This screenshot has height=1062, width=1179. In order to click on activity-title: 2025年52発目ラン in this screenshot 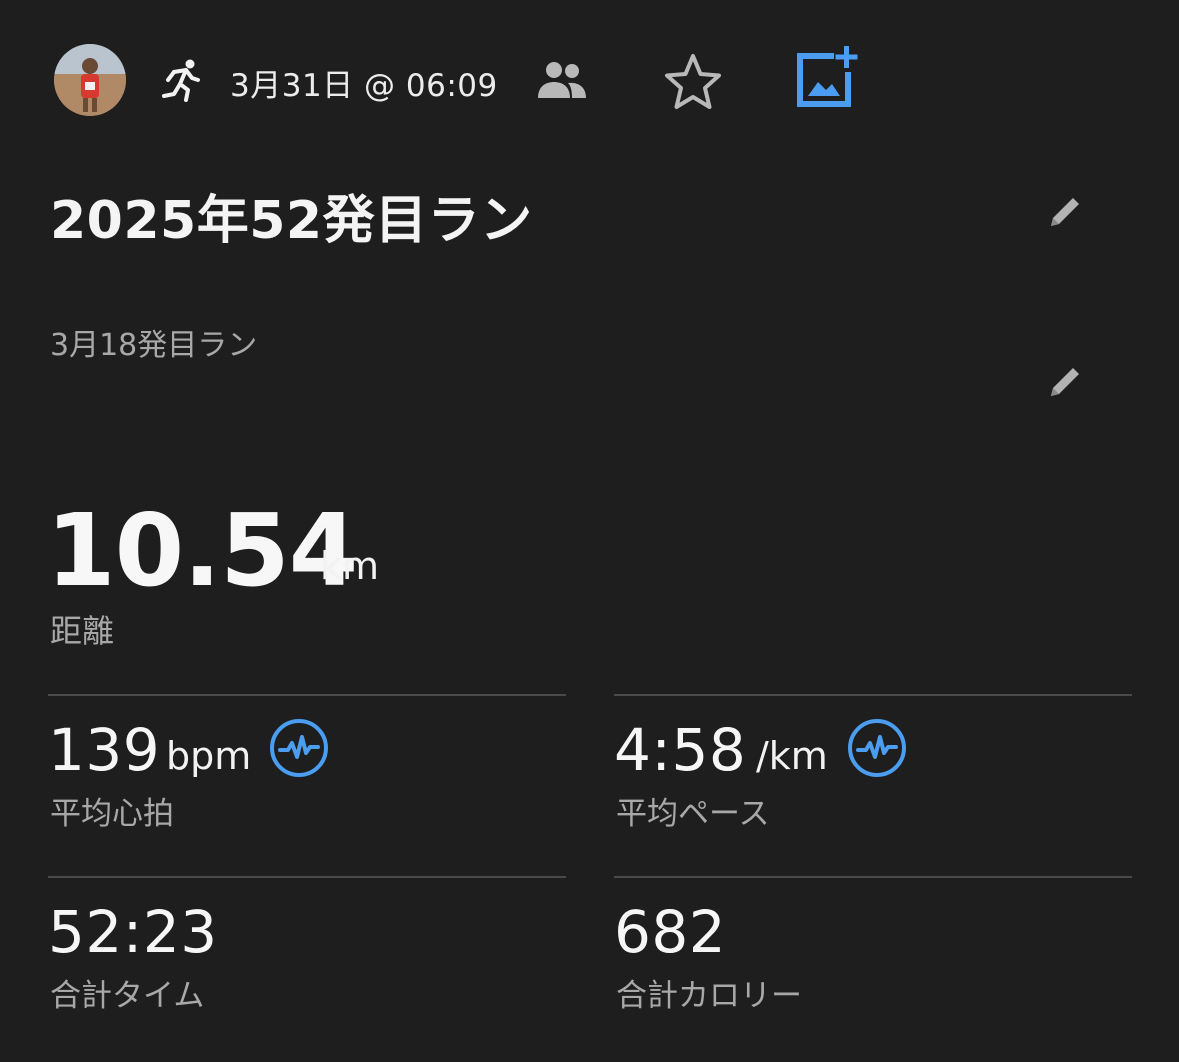, I will do `click(291, 221)`.